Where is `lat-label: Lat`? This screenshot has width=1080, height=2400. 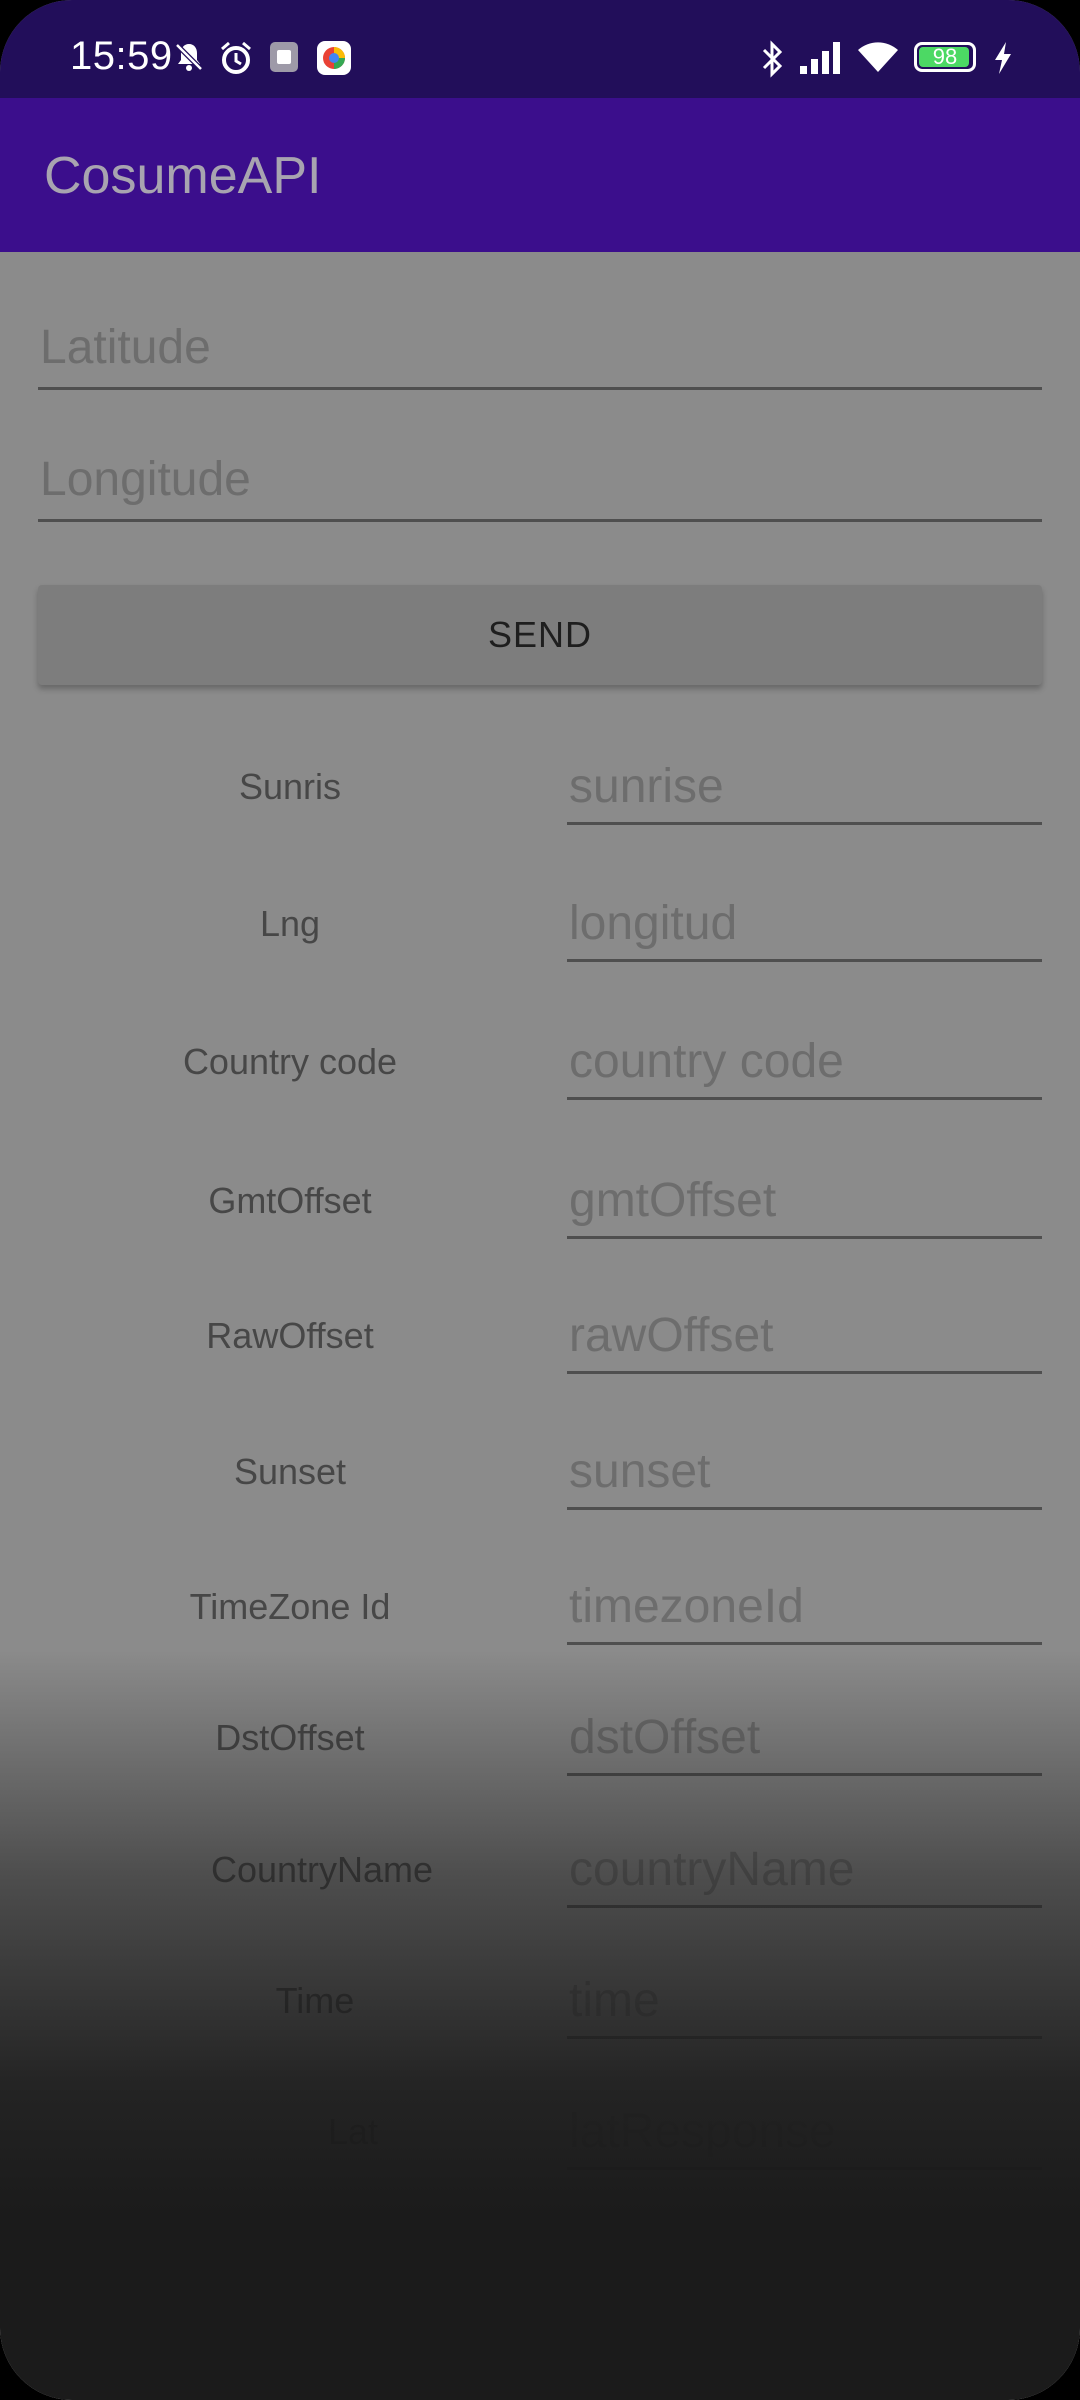 lat-label: Lat is located at coordinates (353, 2131).